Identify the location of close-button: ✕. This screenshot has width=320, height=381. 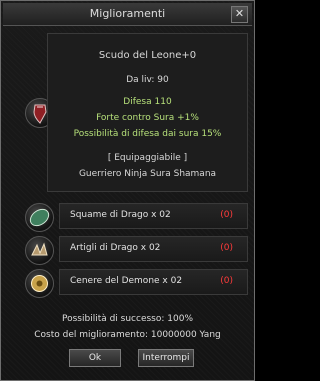
(239, 14).